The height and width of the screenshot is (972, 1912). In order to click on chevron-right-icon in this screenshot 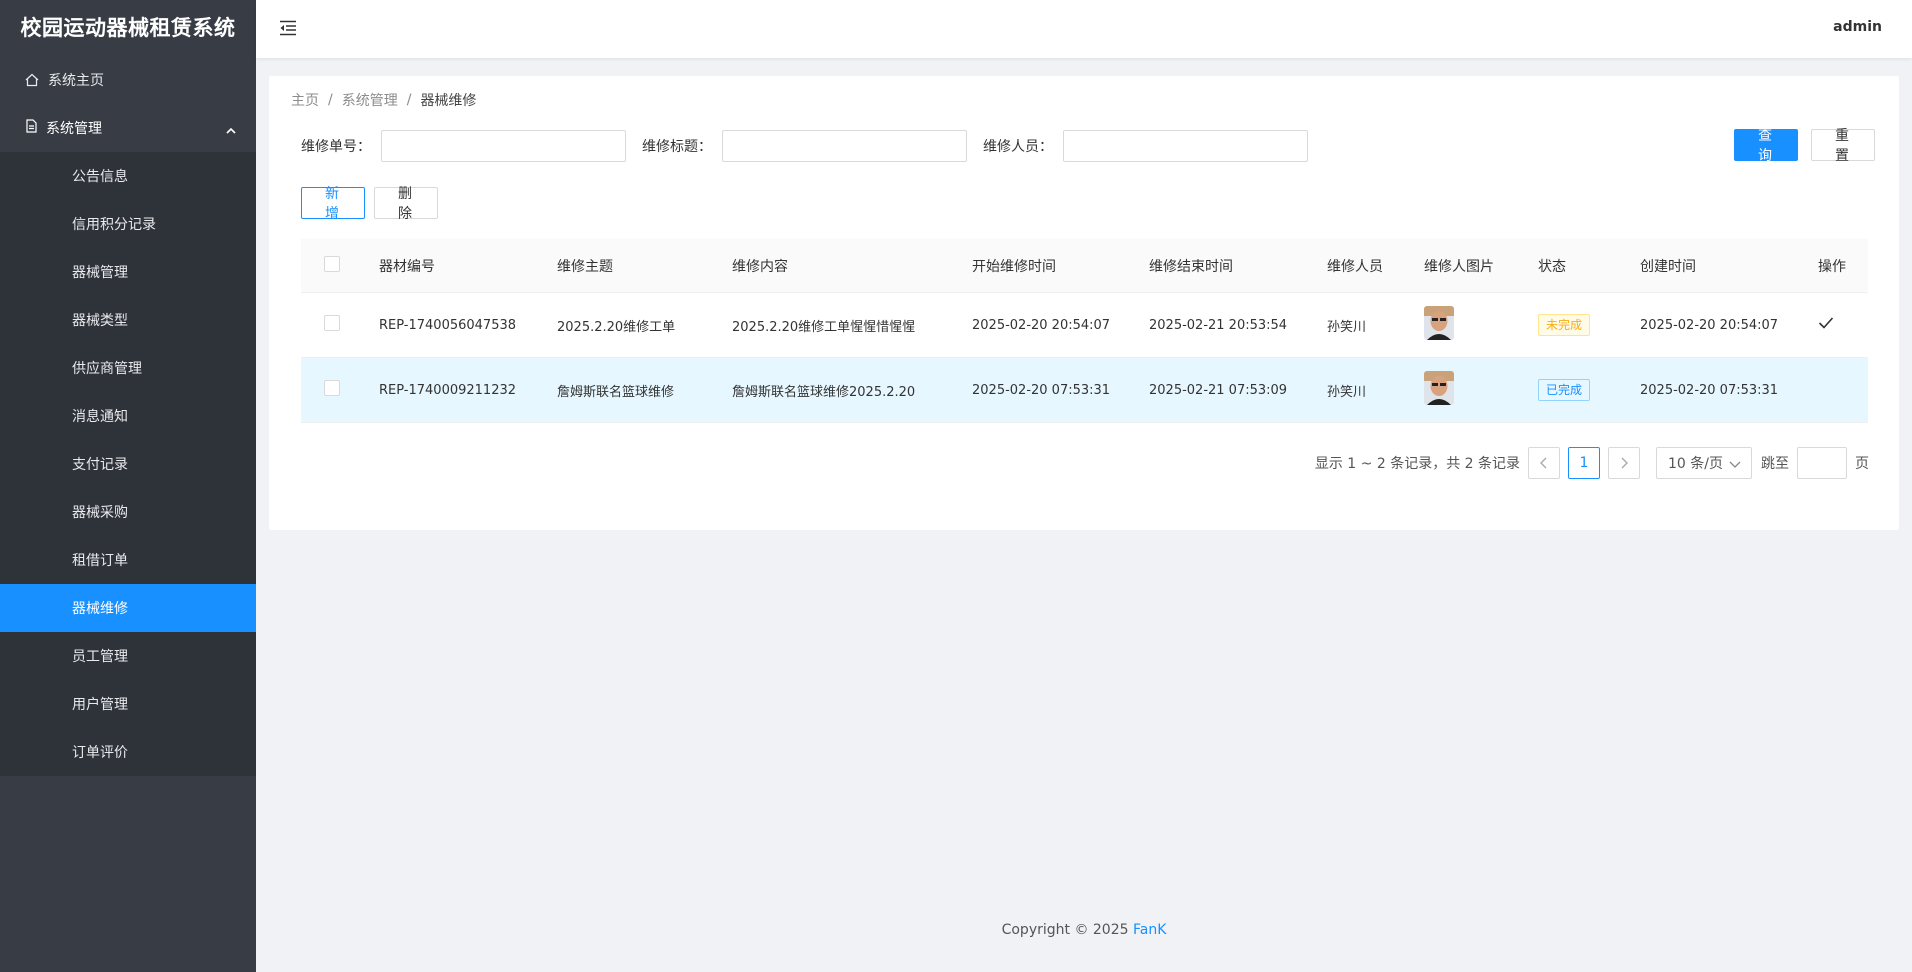, I will do `click(1624, 463)`.